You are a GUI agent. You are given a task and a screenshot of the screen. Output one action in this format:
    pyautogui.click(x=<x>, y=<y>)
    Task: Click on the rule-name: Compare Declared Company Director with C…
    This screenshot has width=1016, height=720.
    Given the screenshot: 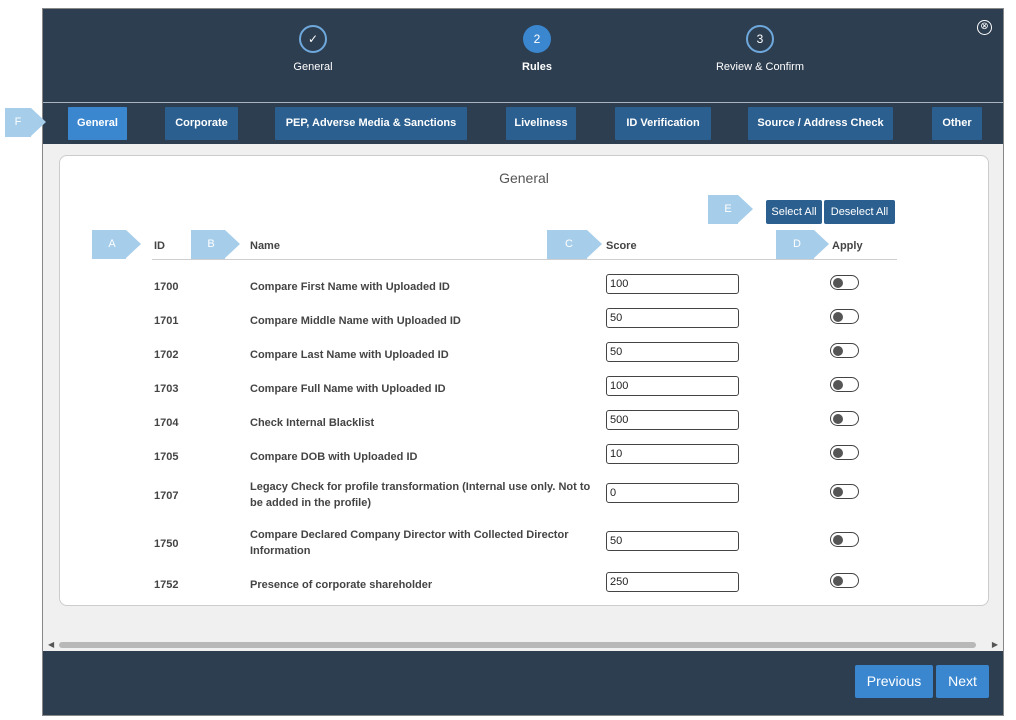 What is the action you would take?
    pyautogui.click(x=409, y=543)
    